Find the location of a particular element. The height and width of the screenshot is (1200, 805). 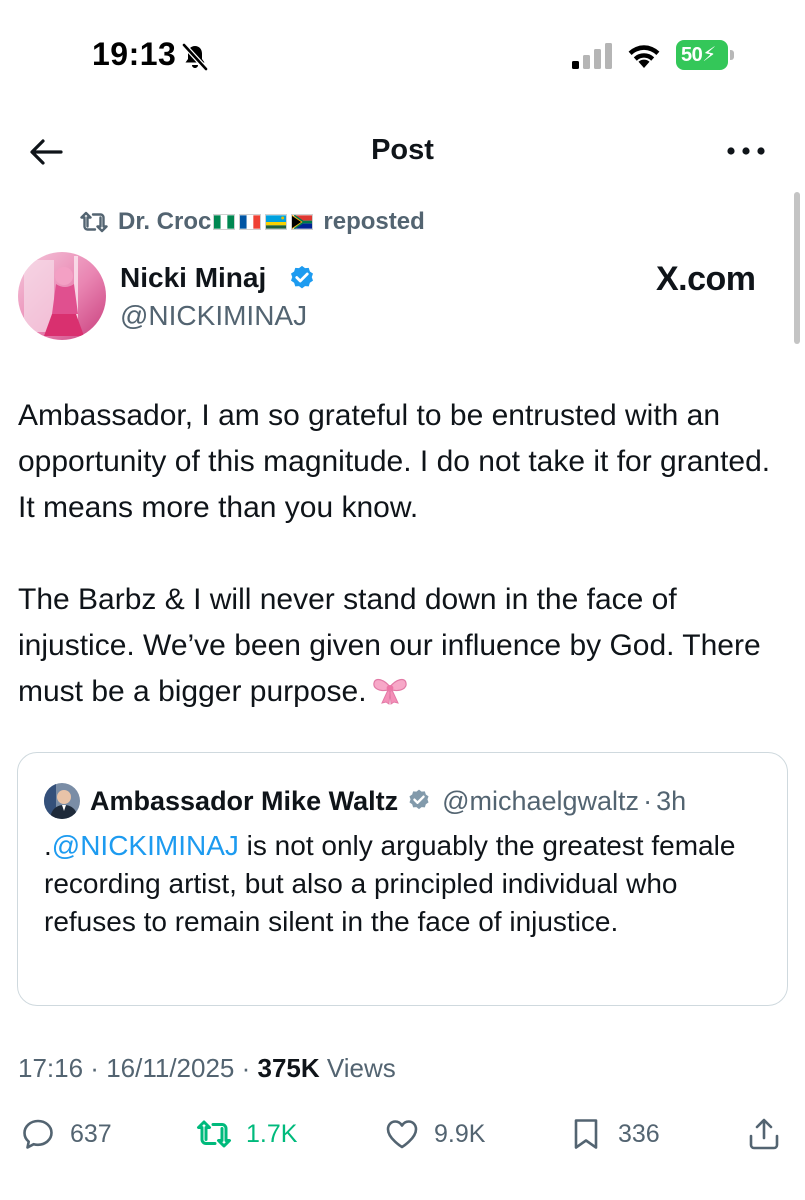

government-verified-badge-icon is located at coordinates (419, 799).